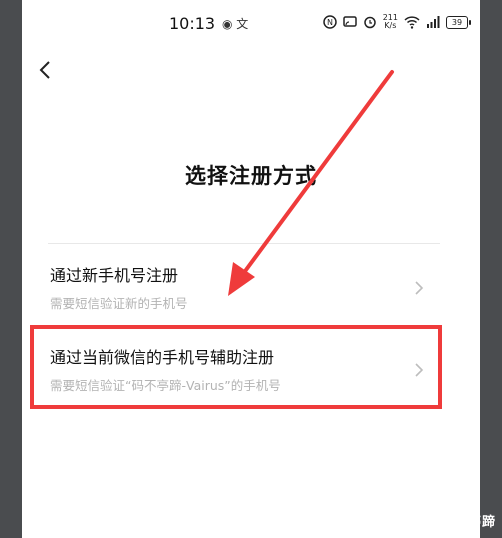  Describe the element at coordinates (235, 24) in the screenshot. I see `notification-icons: ◉ 文` at that location.